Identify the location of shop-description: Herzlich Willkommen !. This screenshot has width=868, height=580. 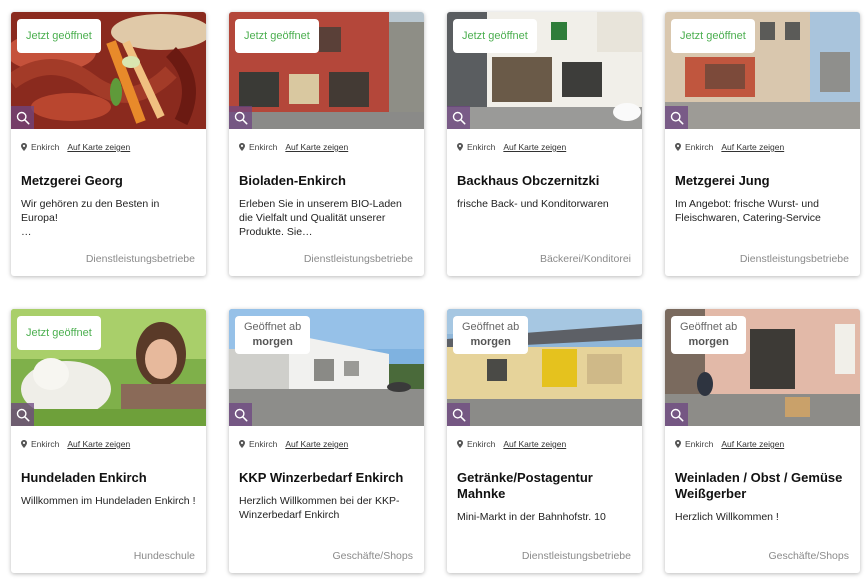
(727, 517).